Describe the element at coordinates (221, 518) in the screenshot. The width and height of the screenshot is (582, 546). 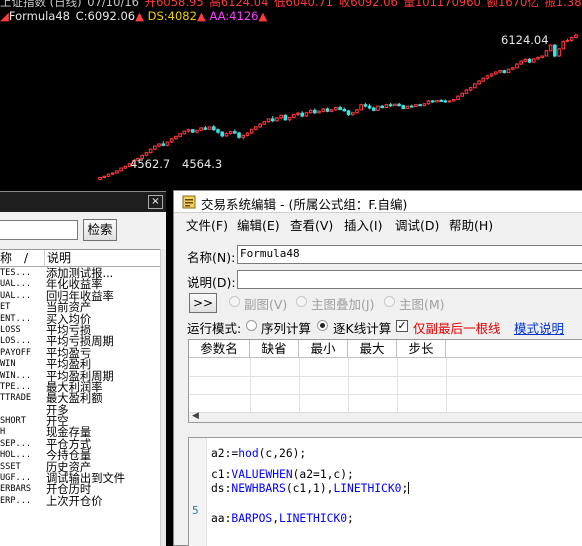
I see `code-text: aa:` at that location.